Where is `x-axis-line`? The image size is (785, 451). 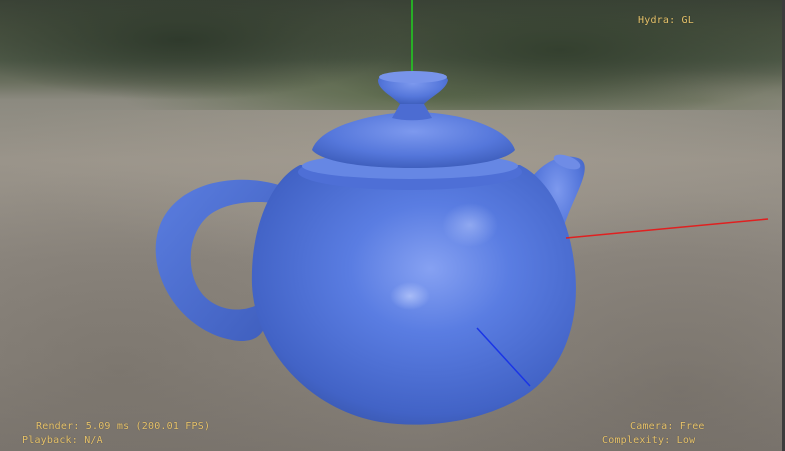 x-axis-line is located at coordinates (667, 228).